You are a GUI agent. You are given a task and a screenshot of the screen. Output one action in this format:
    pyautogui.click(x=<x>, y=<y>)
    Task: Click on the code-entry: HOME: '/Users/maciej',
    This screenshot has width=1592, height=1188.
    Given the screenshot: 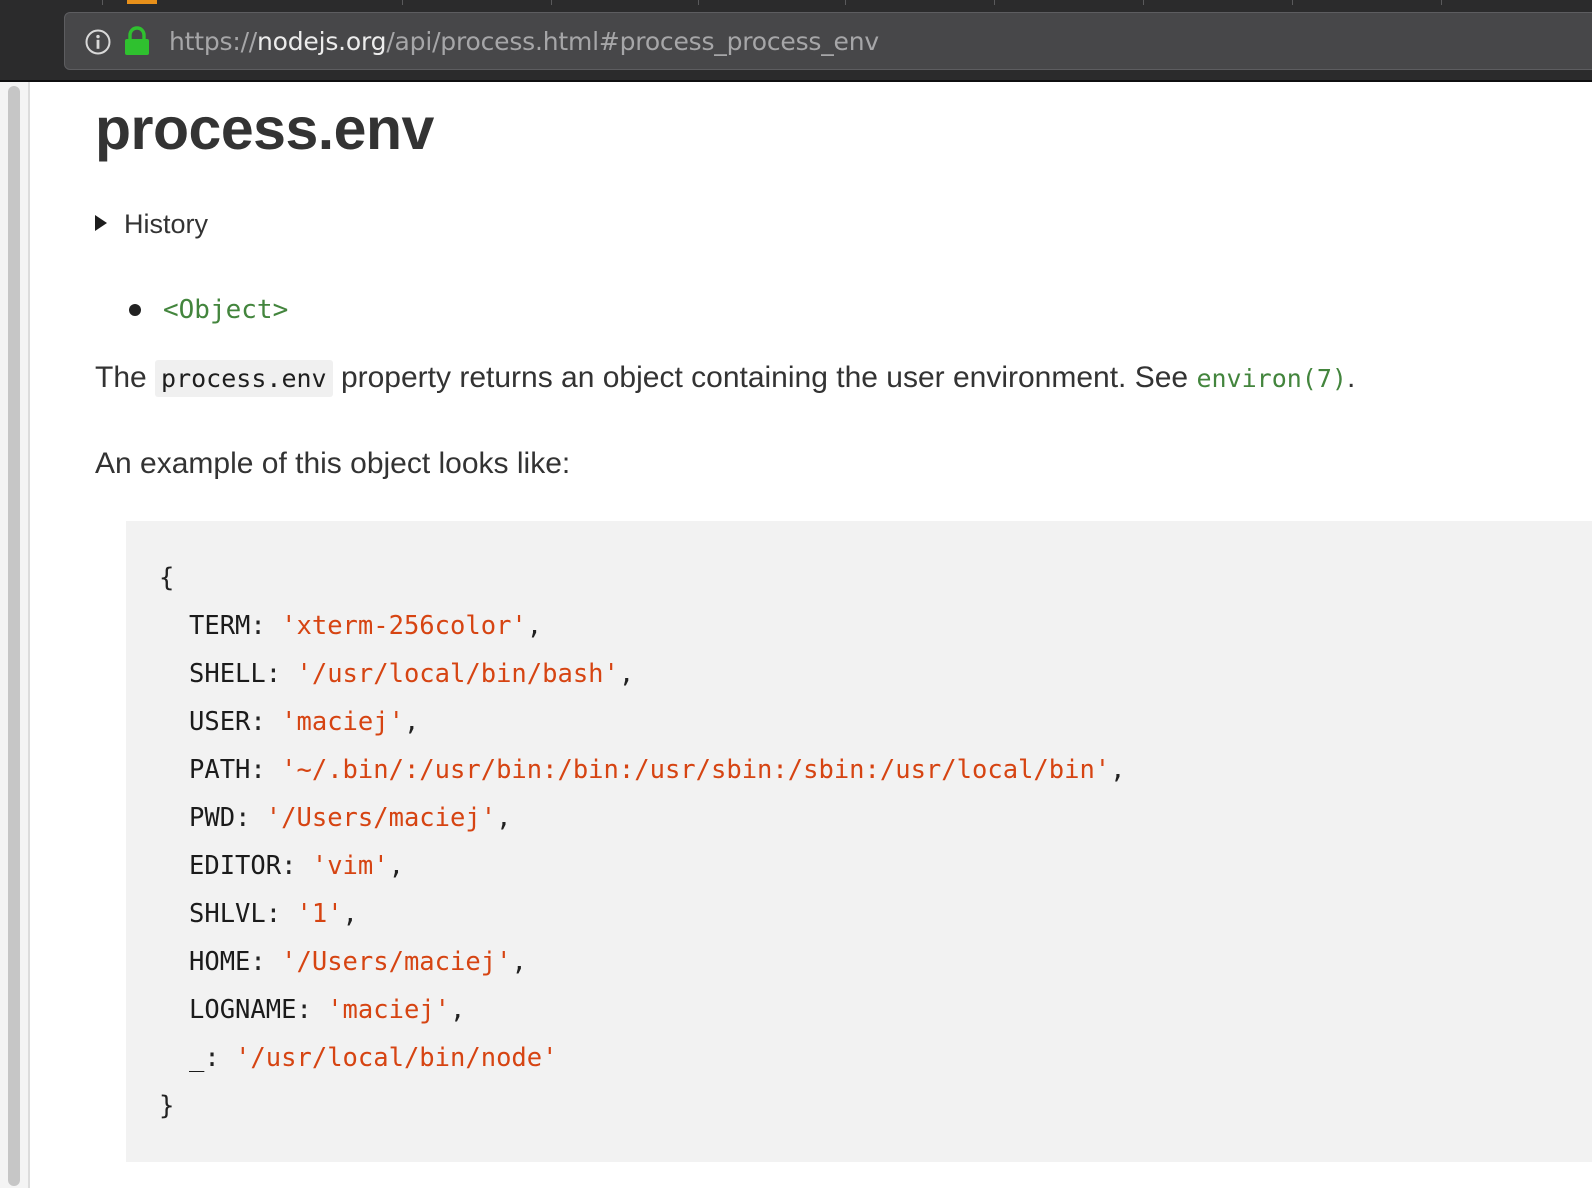 What is the action you would take?
    pyautogui.click(x=358, y=962)
    